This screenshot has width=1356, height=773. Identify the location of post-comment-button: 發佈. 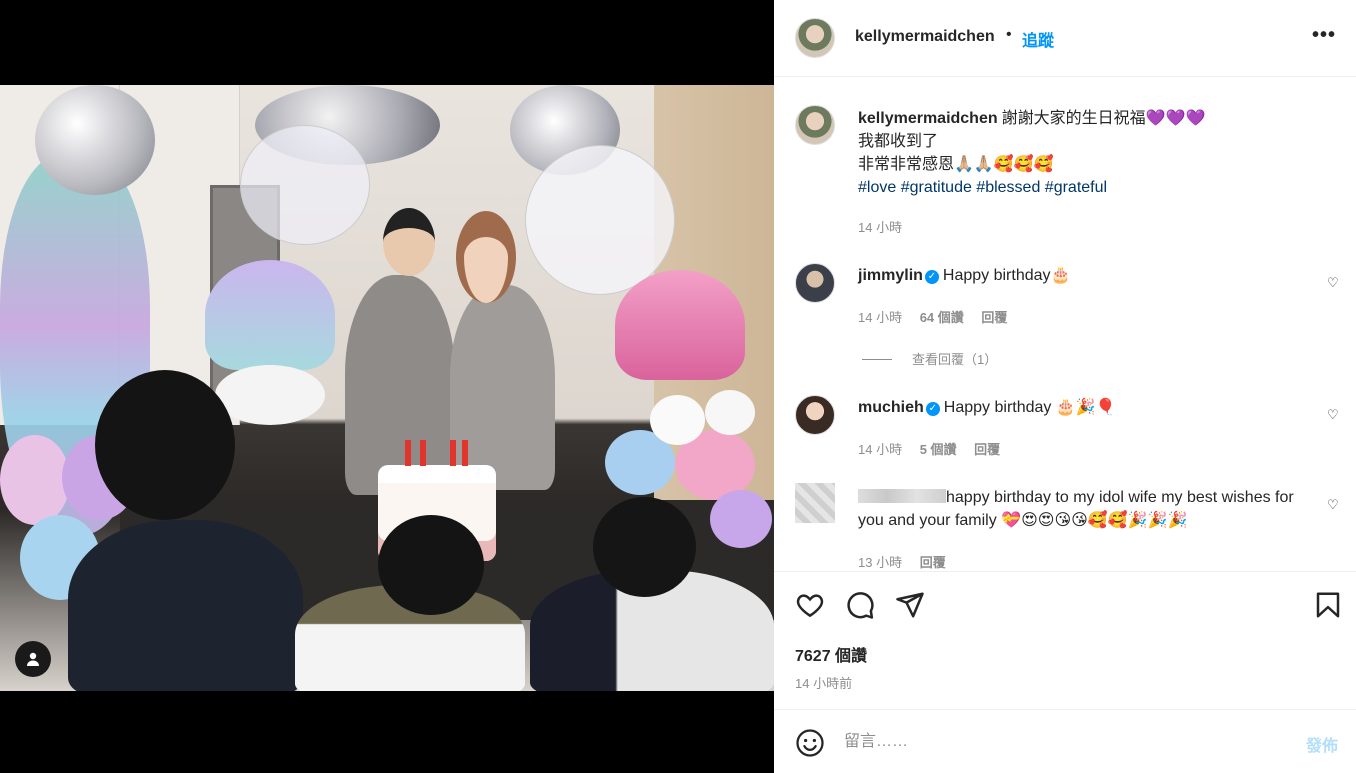
(1322, 744).